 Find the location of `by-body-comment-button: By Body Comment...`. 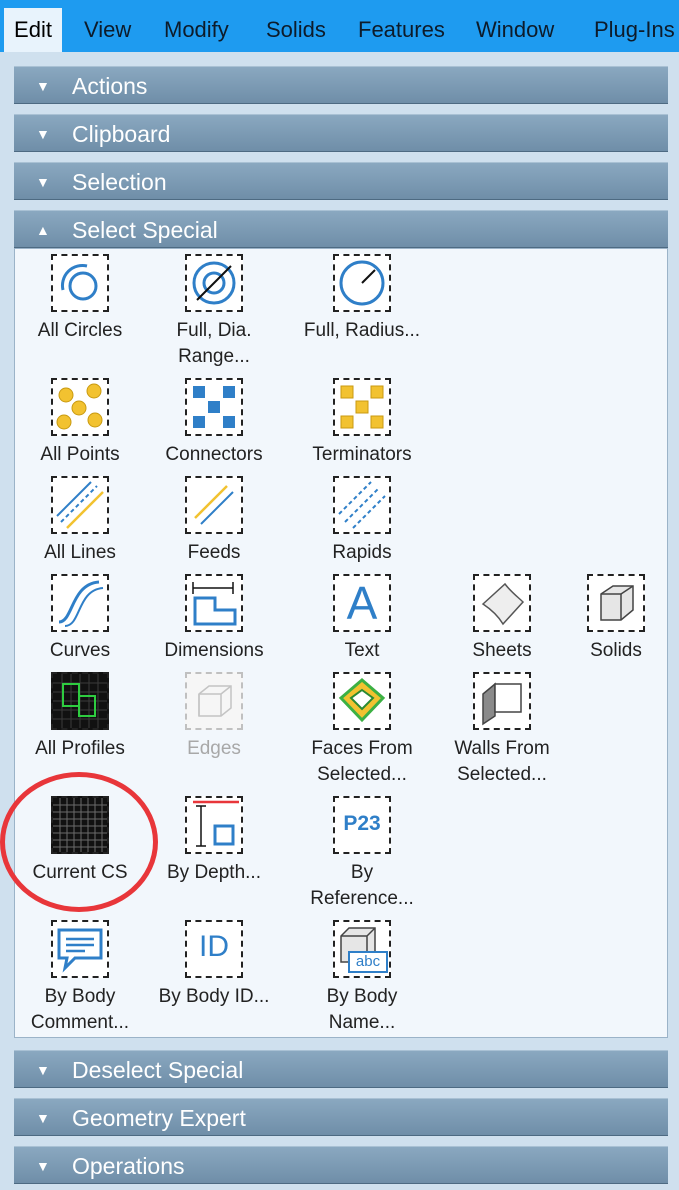

by-body-comment-button: By Body Comment... is located at coordinates (80, 978).